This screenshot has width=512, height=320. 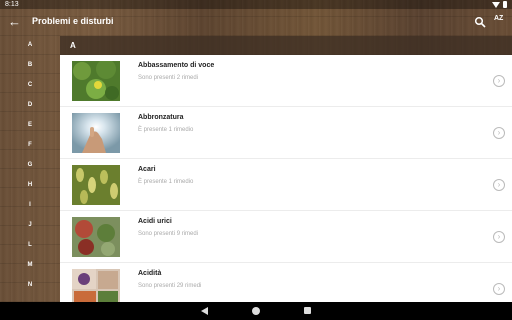 What do you see at coordinates (286, 133) in the screenshot?
I see `list-item: Abbronzatura È presente 1 rimedio ›` at bounding box center [286, 133].